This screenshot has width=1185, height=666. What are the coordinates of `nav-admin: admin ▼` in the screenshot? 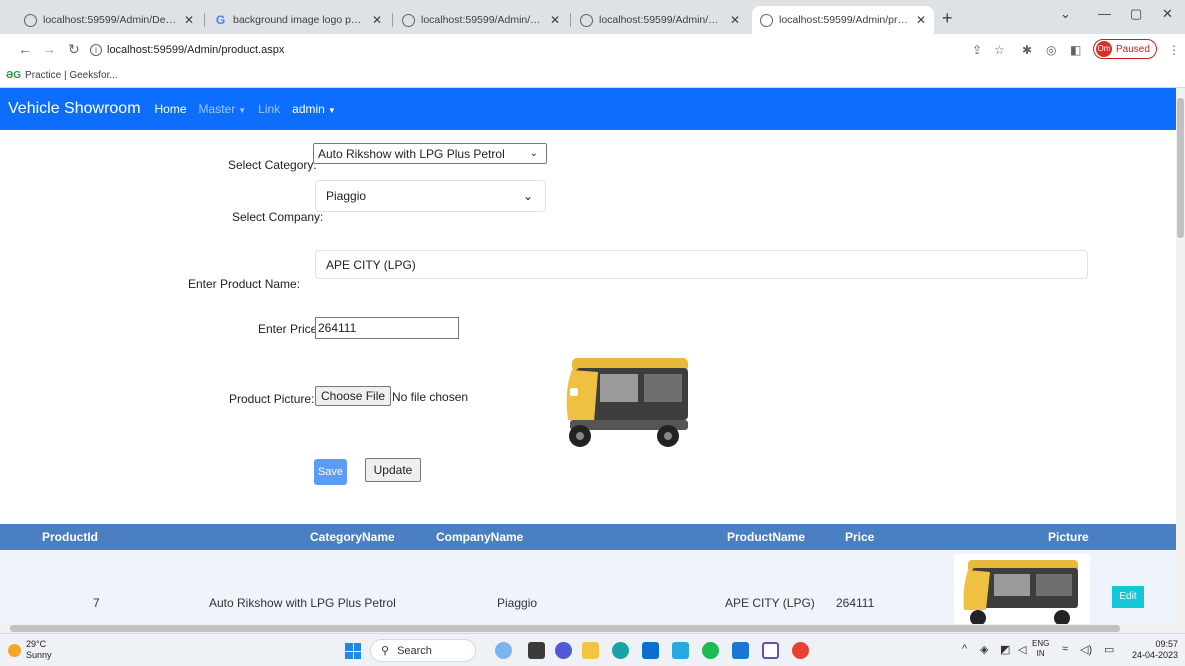 It's located at (314, 109).